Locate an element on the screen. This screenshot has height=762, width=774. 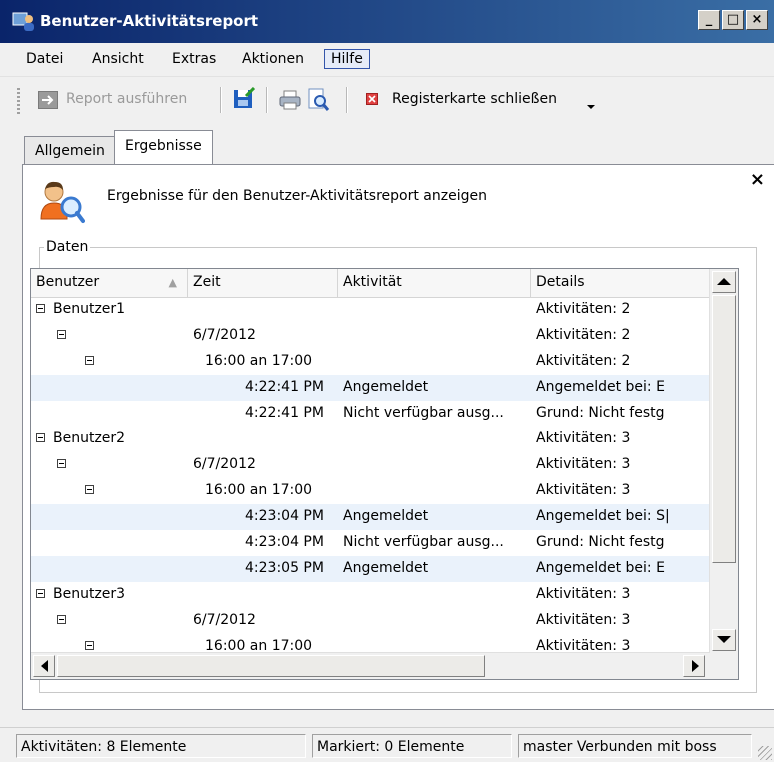
scroll-left-button is located at coordinates (44, 666).